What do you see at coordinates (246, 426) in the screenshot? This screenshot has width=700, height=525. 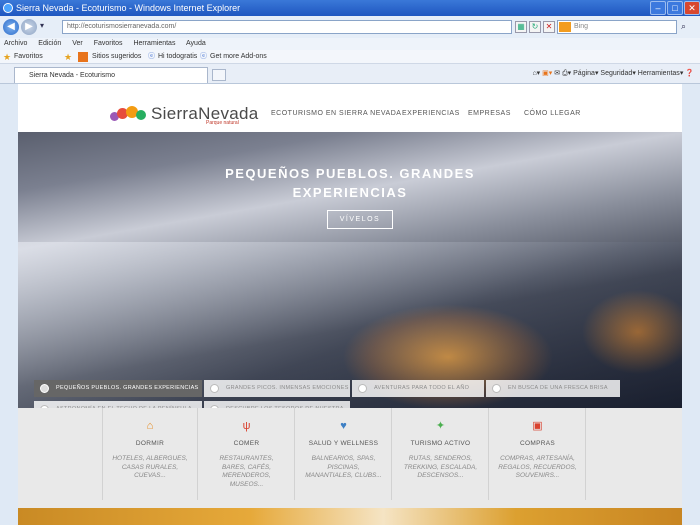 I see `fork-knife-icon: ψ` at bounding box center [246, 426].